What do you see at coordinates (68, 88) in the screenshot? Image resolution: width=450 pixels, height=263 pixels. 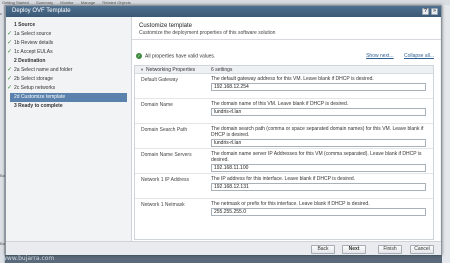 I see `step-setup-networks: ✓ 2c Setup networks` at bounding box center [68, 88].